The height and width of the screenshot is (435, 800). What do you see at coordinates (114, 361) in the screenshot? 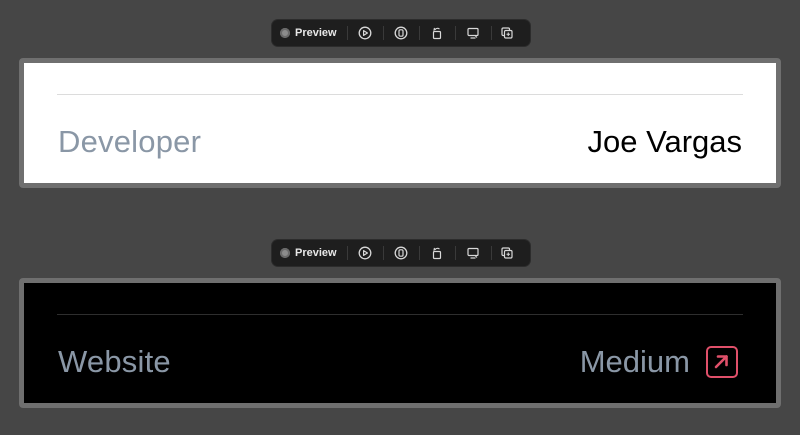
I see `website-label: Website` at bounding box center [114, 361].